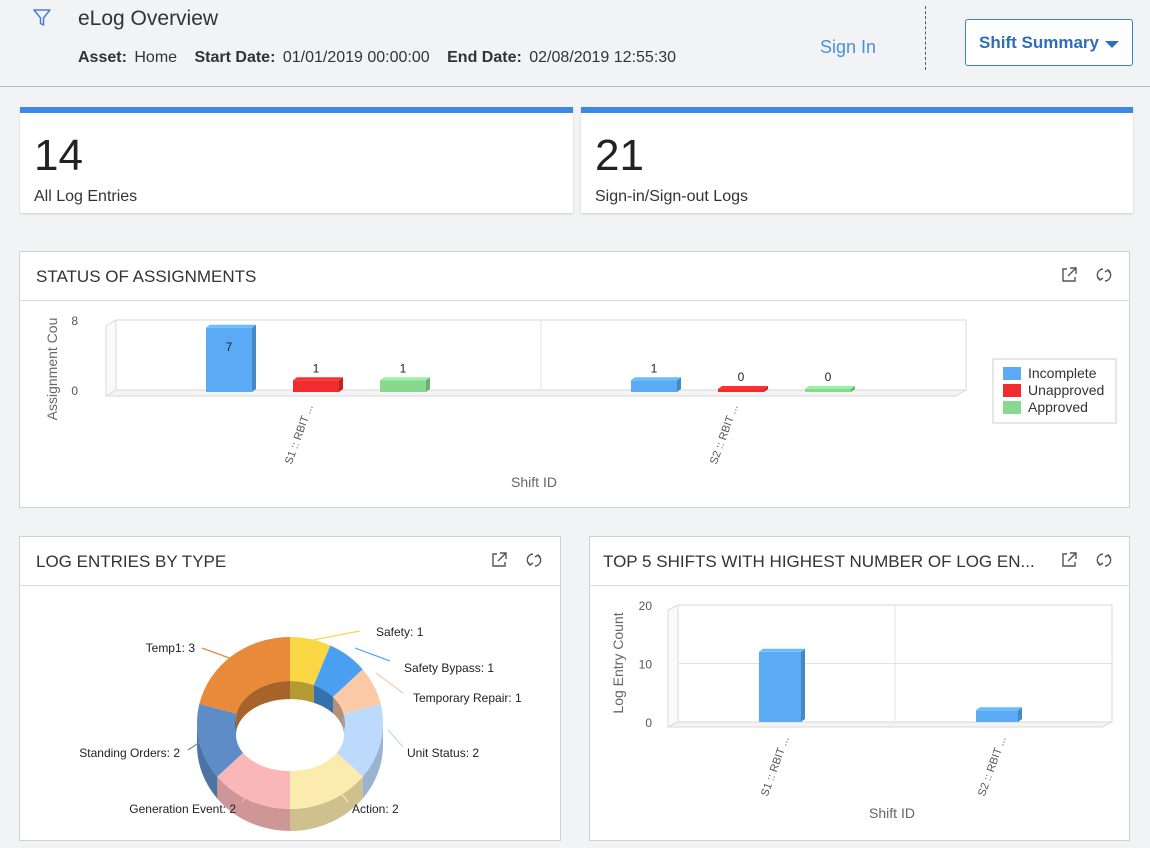 The width and height of the screenshot is (1150, 848). What do you see at coordinates (102, 57) in the screenshot?
I see `asset-label: Asset:` at bounding box center [102, 57].